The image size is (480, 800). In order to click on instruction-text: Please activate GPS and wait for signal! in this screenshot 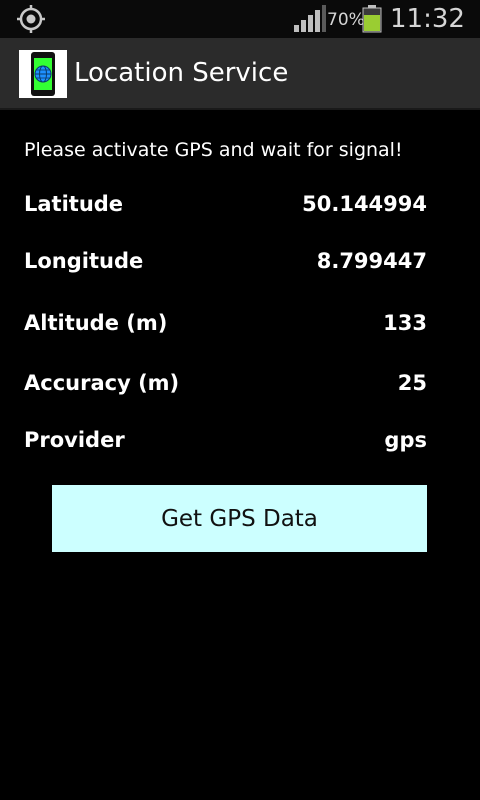, I will do `click(213, 150)`.